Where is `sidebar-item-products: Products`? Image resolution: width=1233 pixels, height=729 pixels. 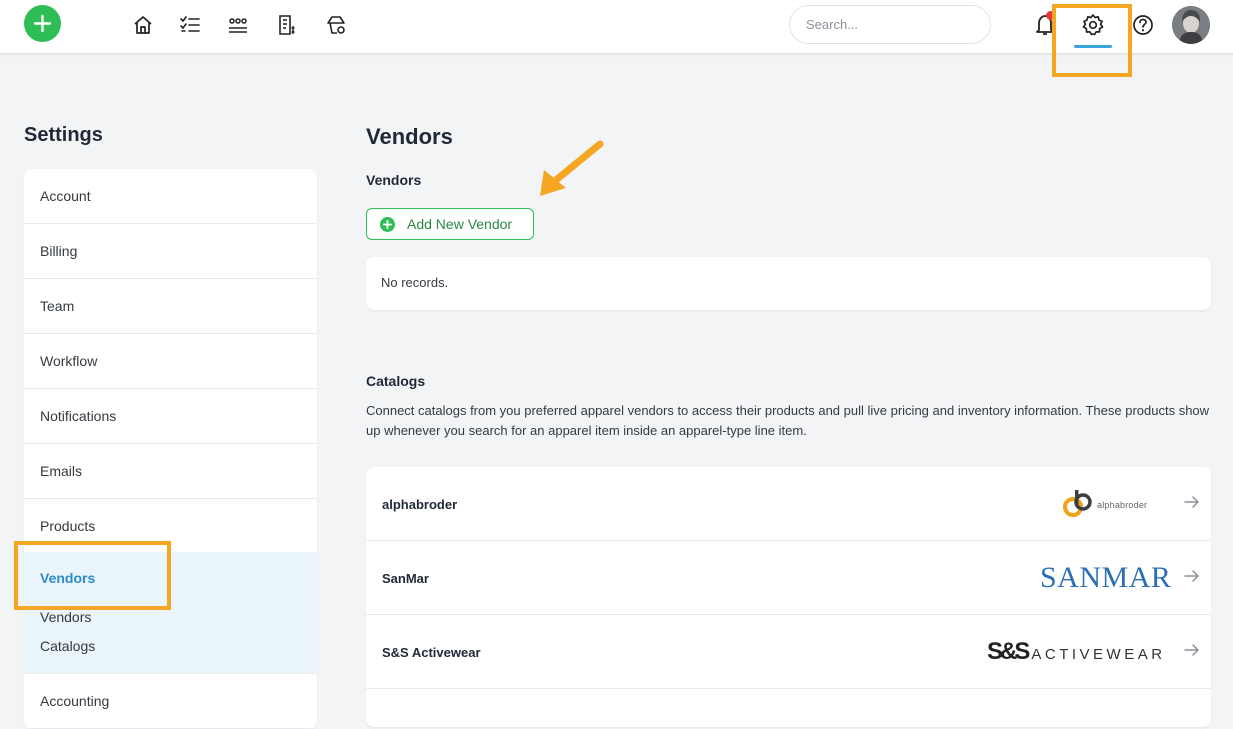 sidebar-item-products: Products is located at coordinates (170, 526).